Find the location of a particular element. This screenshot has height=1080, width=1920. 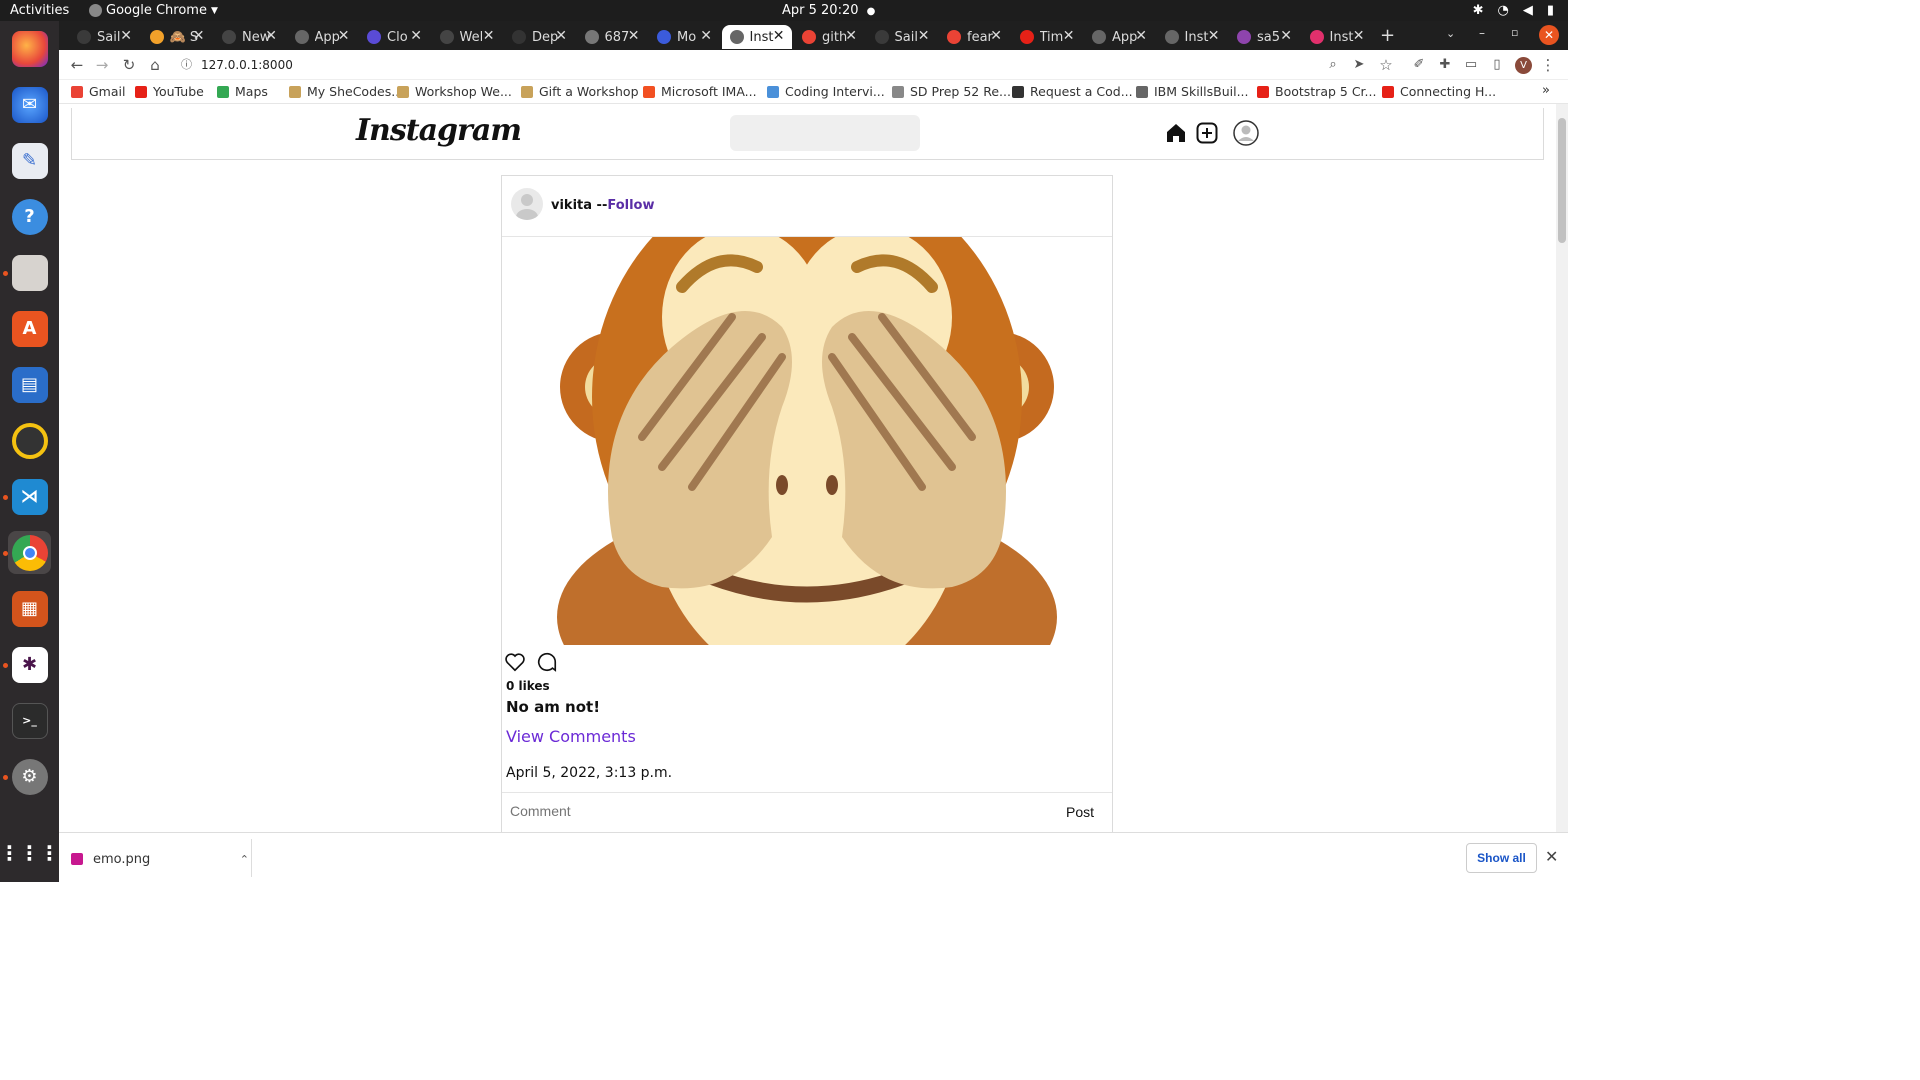

new-post-icon is located at coordinates (1207, 133).